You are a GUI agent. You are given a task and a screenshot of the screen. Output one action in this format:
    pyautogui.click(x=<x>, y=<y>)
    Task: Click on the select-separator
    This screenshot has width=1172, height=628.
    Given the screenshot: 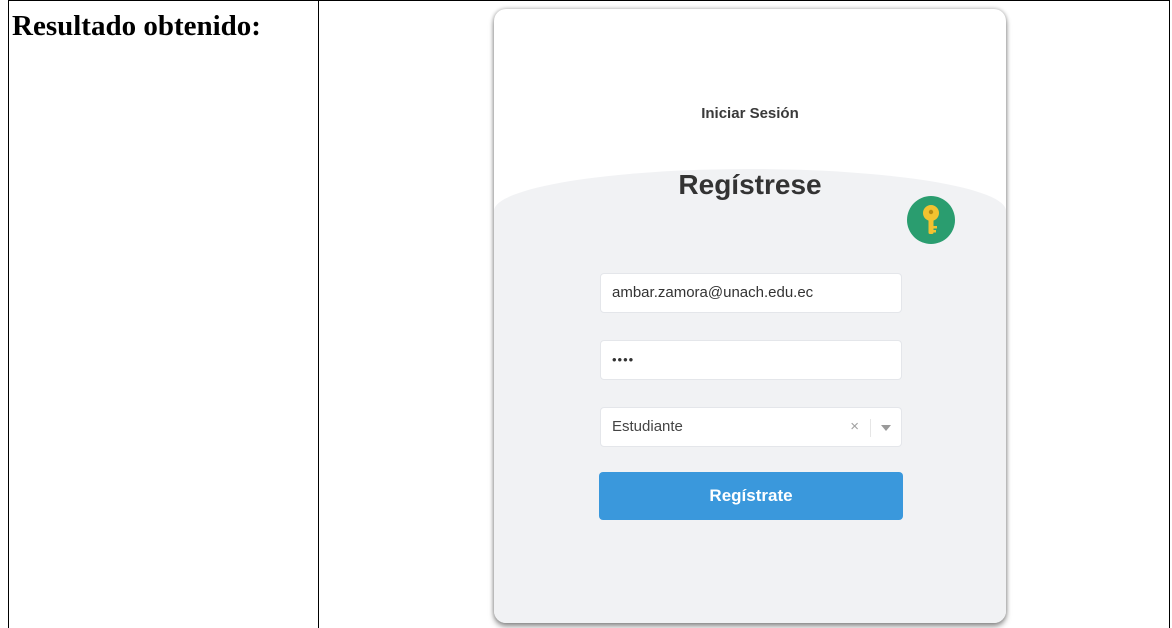 What is the action you would take?
    pyautogui.click(x=870, y=428)
    